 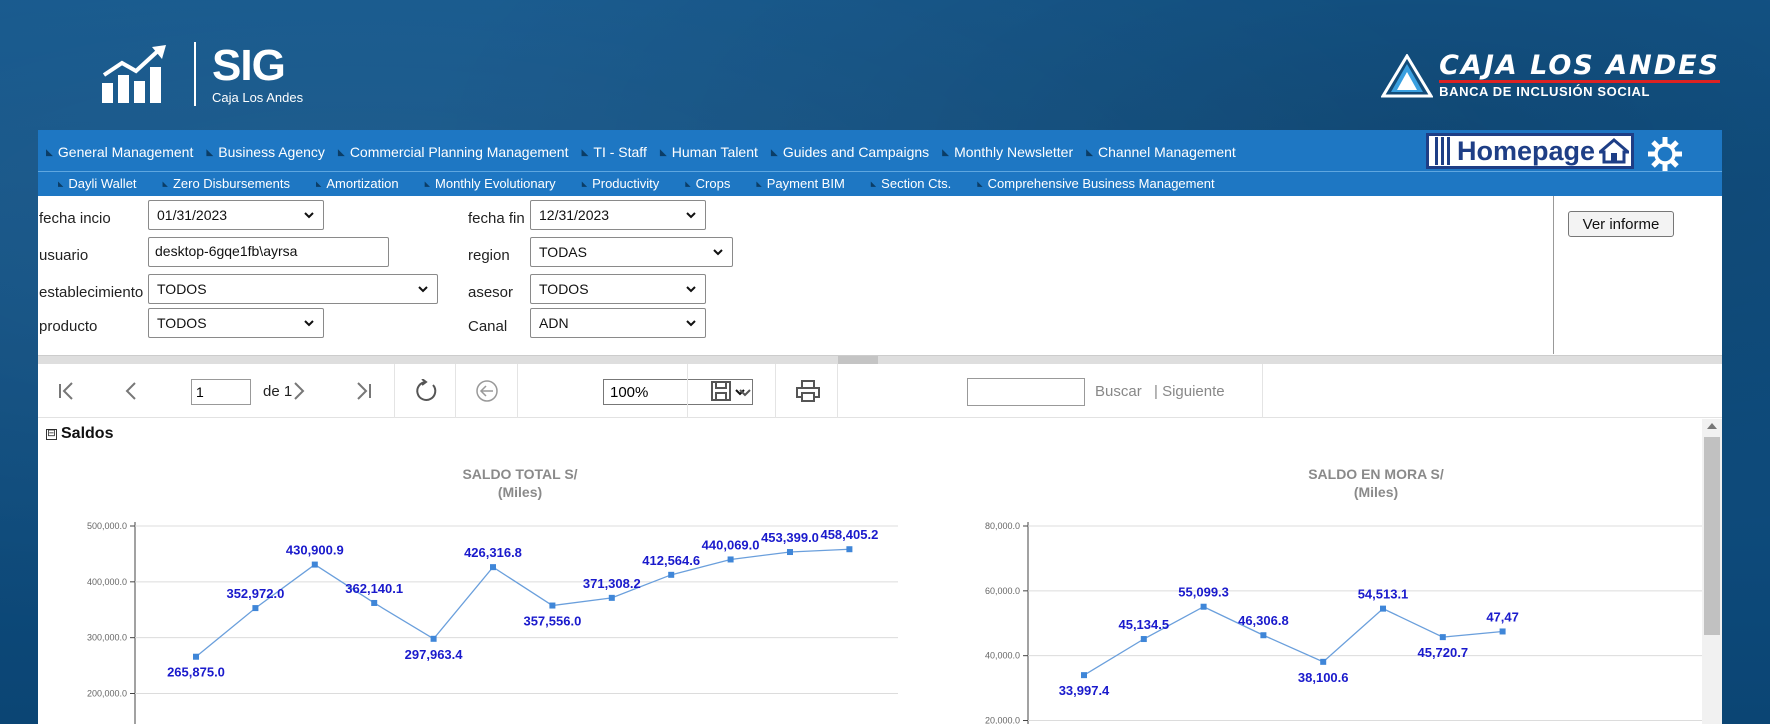 I want to click on establecimiento-select: TODOS, so click(x=293, y=289).